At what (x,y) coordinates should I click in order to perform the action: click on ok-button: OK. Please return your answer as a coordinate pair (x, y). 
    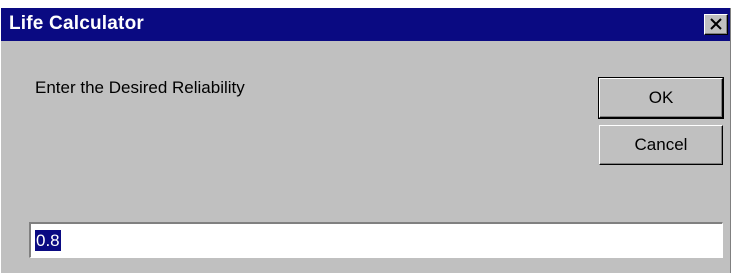
    Looking at the image, I should click on (661, 98).